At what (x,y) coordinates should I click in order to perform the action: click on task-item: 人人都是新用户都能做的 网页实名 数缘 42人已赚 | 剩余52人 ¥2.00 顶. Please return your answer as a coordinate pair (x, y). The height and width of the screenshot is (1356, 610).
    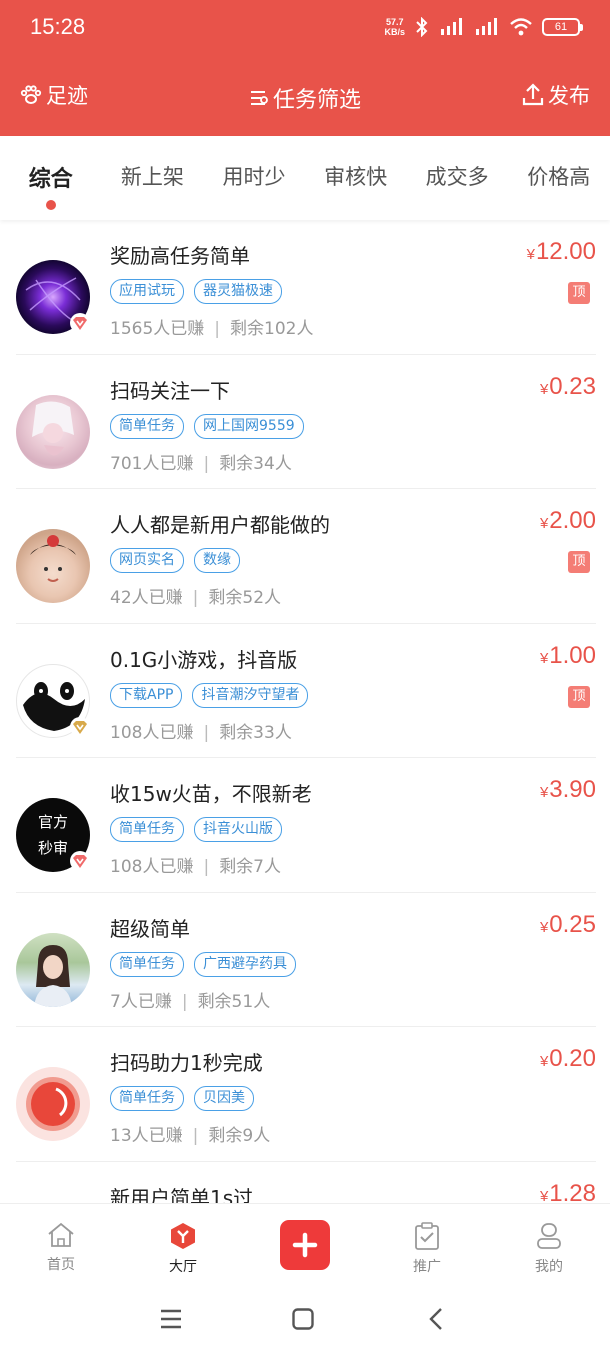
    Looking at the image, I should click on (306, 556).